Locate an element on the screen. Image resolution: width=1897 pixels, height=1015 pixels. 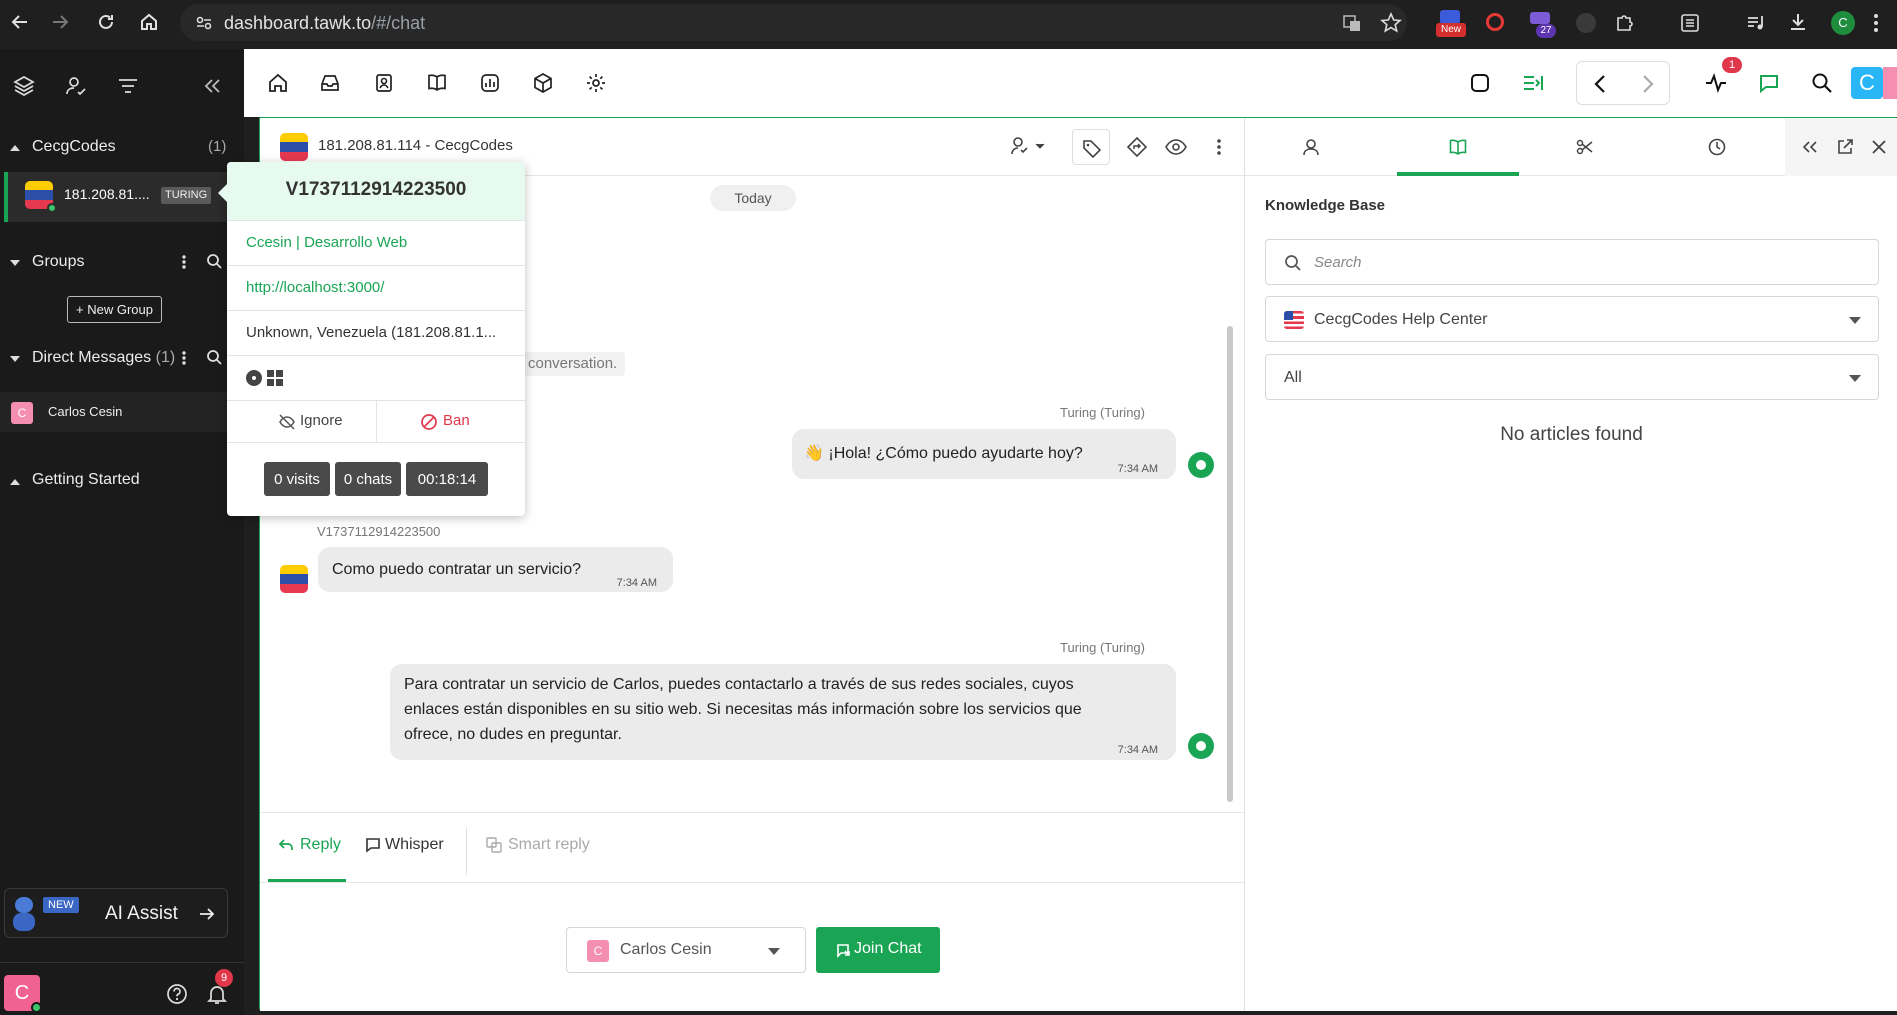
collapse-sidebar-icon is located at coordinates (212, 86).